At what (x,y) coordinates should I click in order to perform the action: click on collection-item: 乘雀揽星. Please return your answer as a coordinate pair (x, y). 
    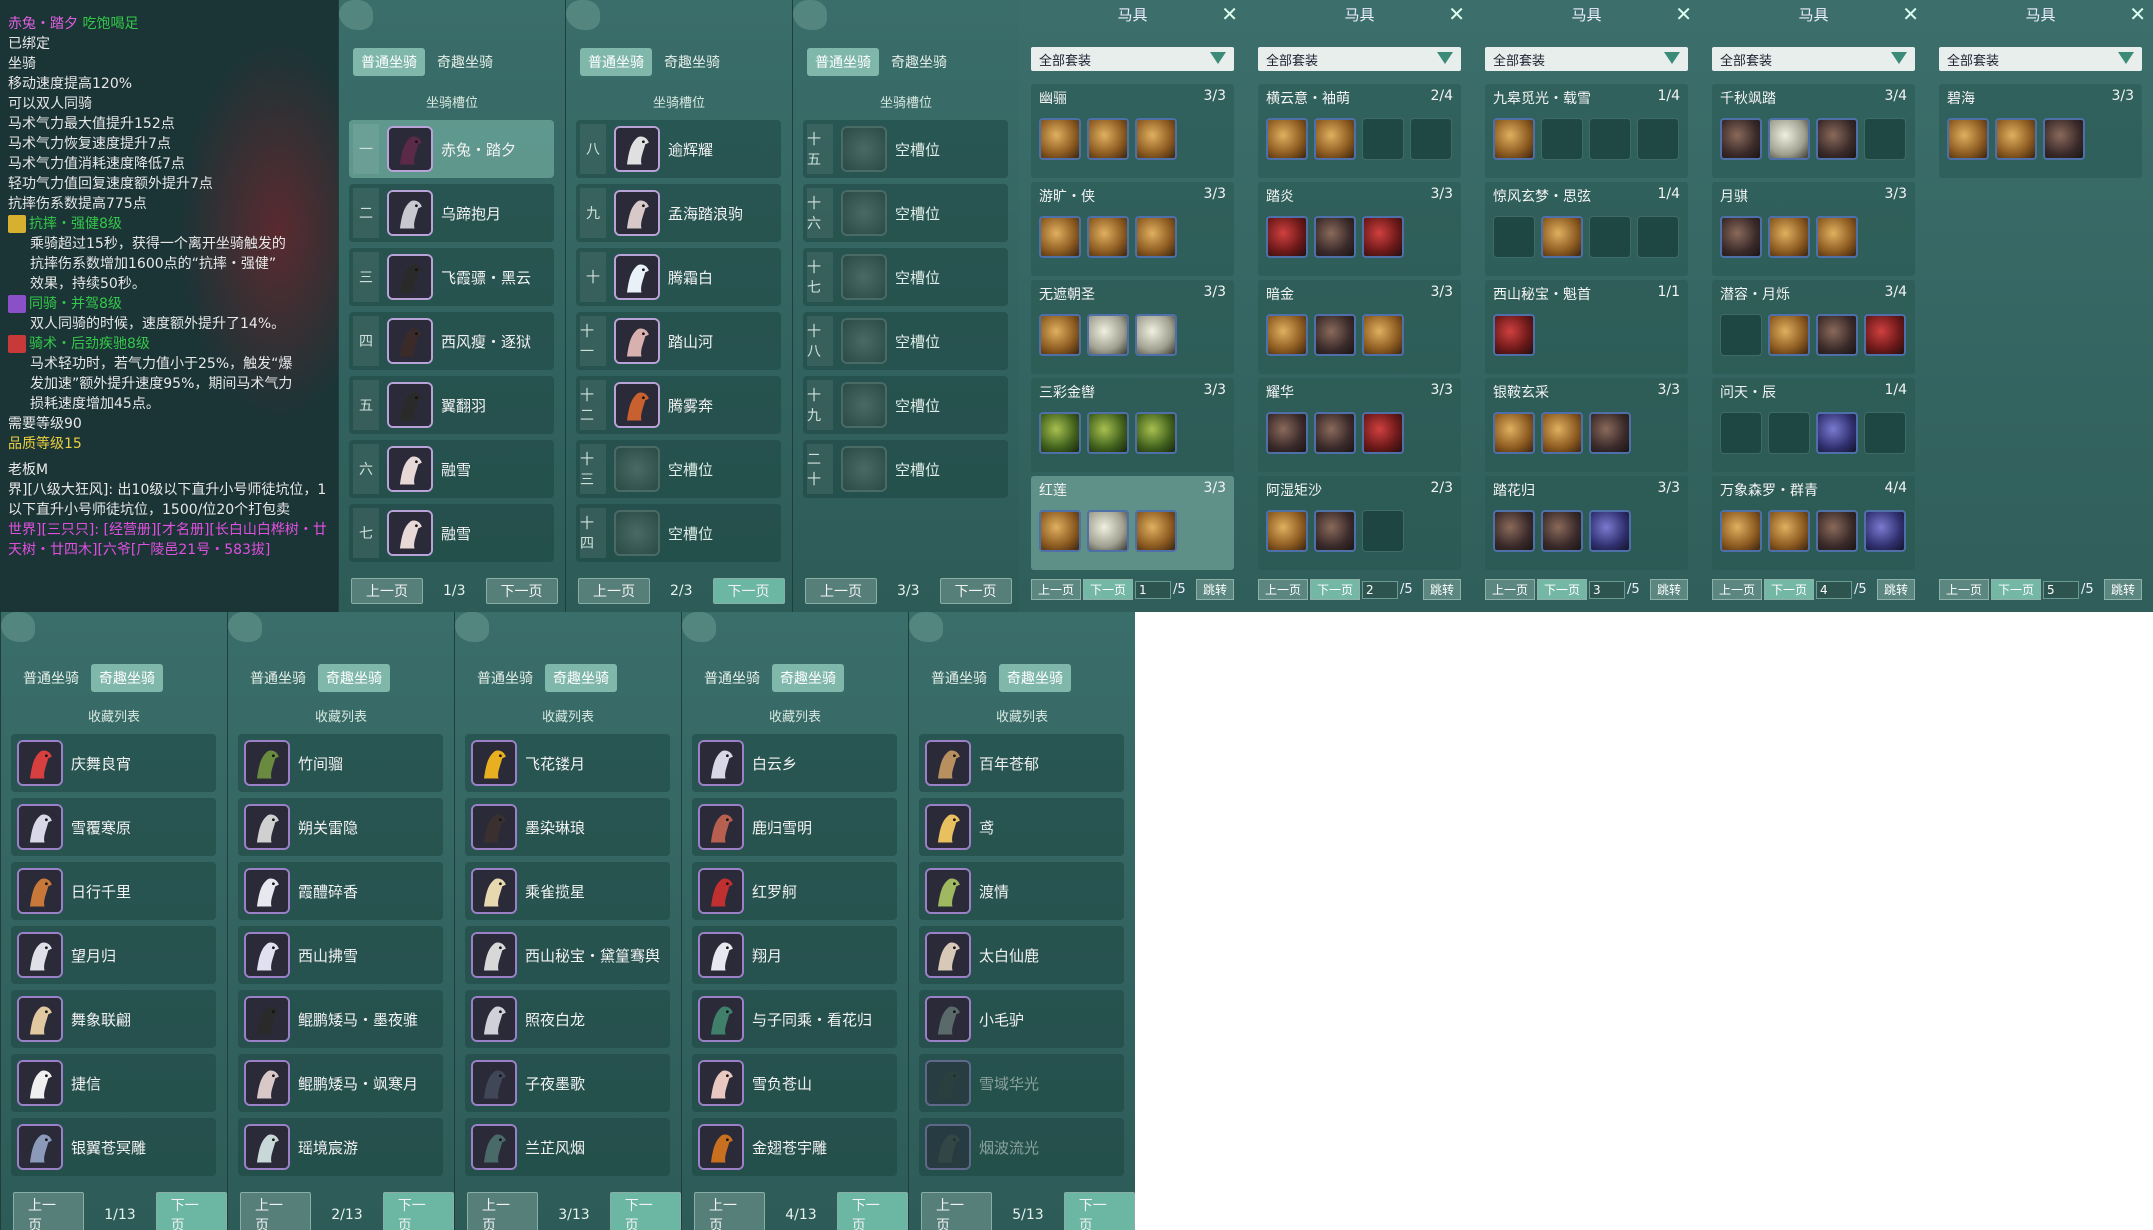
    Looking at the image, I should click on (567, 891).